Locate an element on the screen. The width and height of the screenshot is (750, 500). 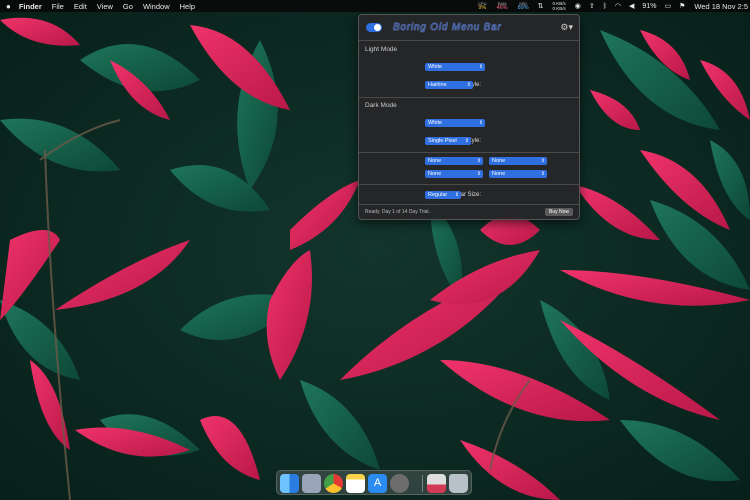
battery-percent: 91% is located at coordinates (649, 6).